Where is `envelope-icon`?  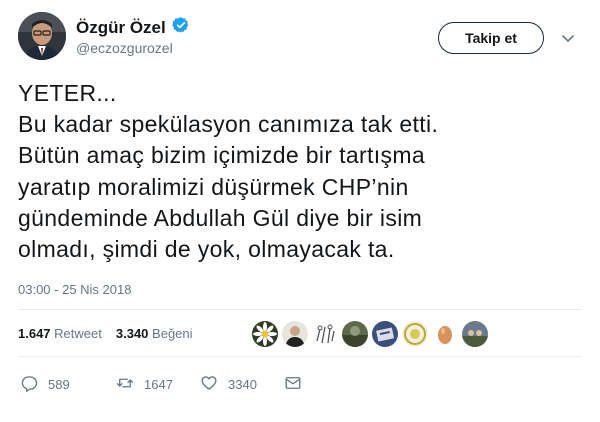 envelope-icon is located at coordinates (293, 384).